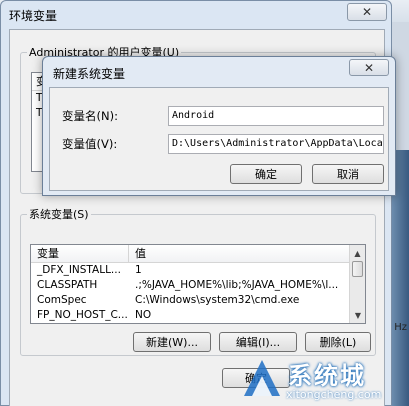  What do you see at coordinates (143, 315) in the screenshot?
I see `variable-value: NO` at bounding box center [143, 315].